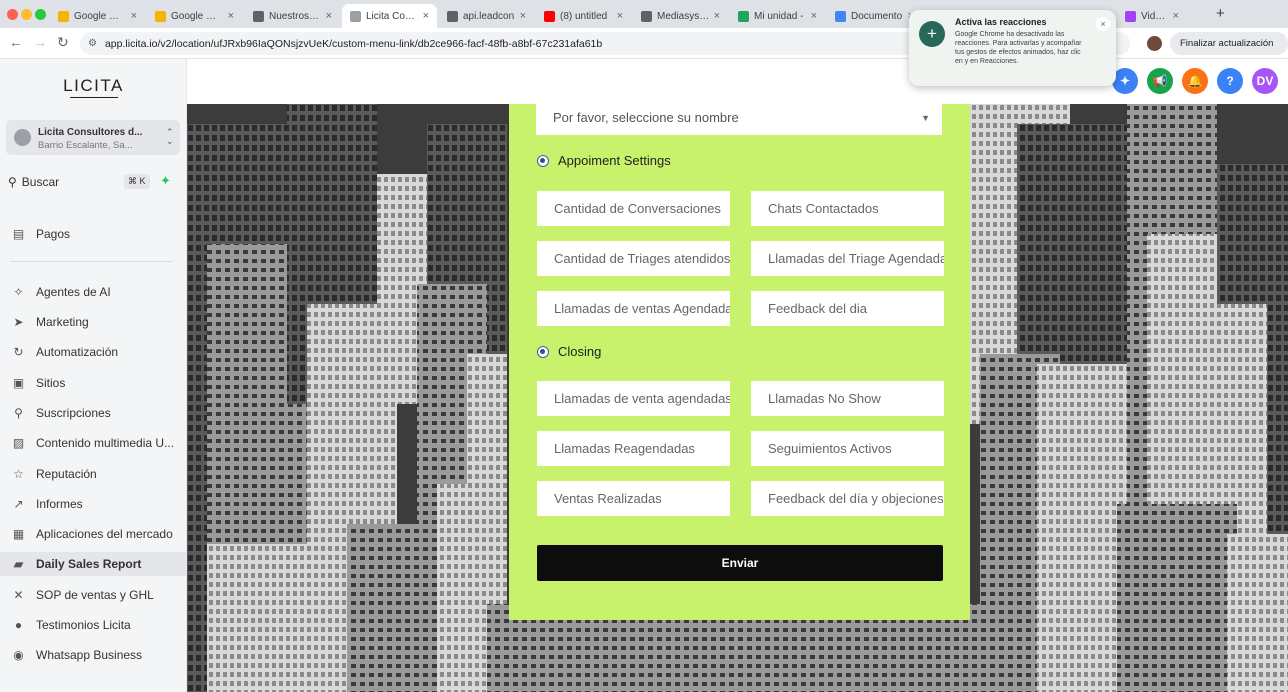 This screenshot has width=1288, height=692. What do you see at coordinates (97, 234) in the screenshot?
I see `sidebar-item: ▤ Pagos` at bounding box center [97, 234].